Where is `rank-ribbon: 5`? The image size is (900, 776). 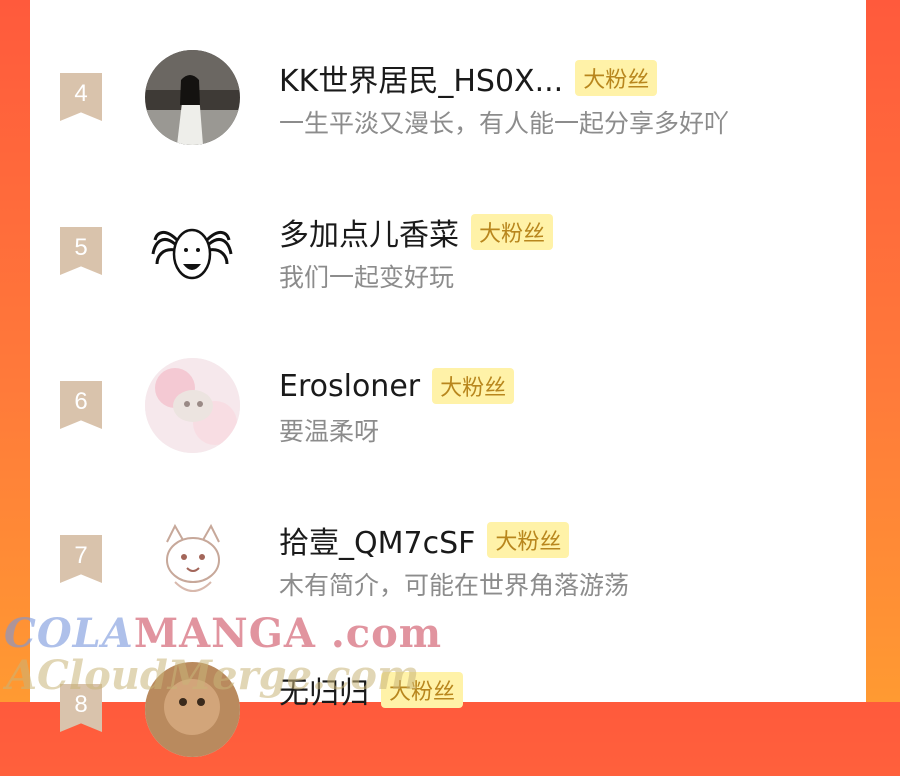
rank-ribbon: 5 is located at coordinates (81, 251).